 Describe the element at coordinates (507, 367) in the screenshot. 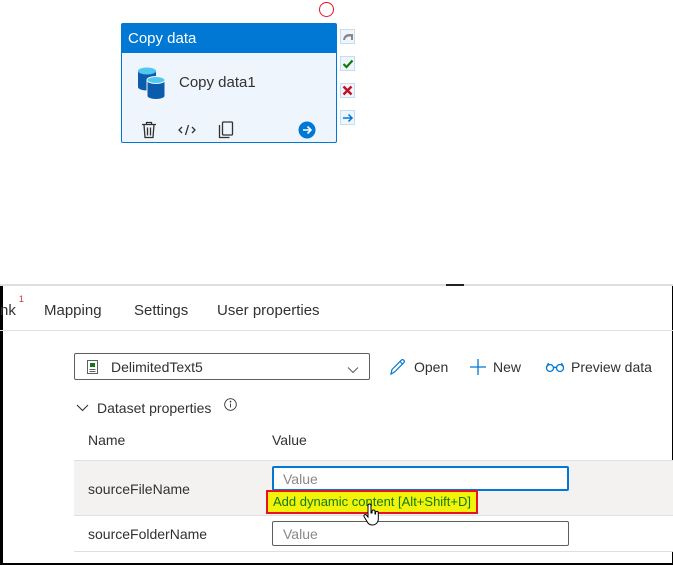

I see `new-label: New` at that location.